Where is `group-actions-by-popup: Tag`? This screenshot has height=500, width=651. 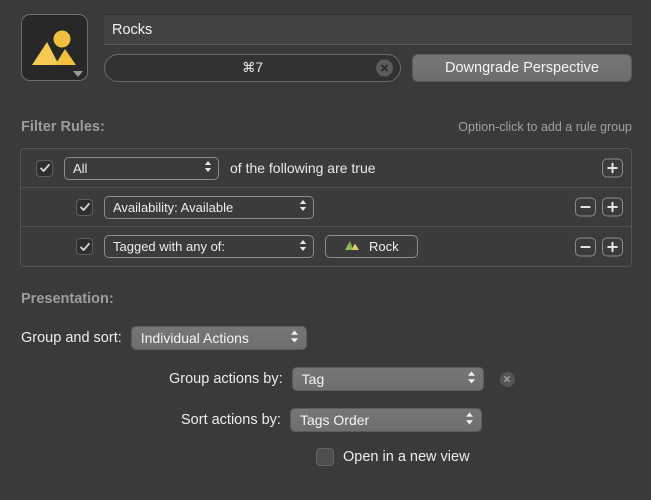 group-actions-by-popup: Tag is located at coordinates (387, 379).